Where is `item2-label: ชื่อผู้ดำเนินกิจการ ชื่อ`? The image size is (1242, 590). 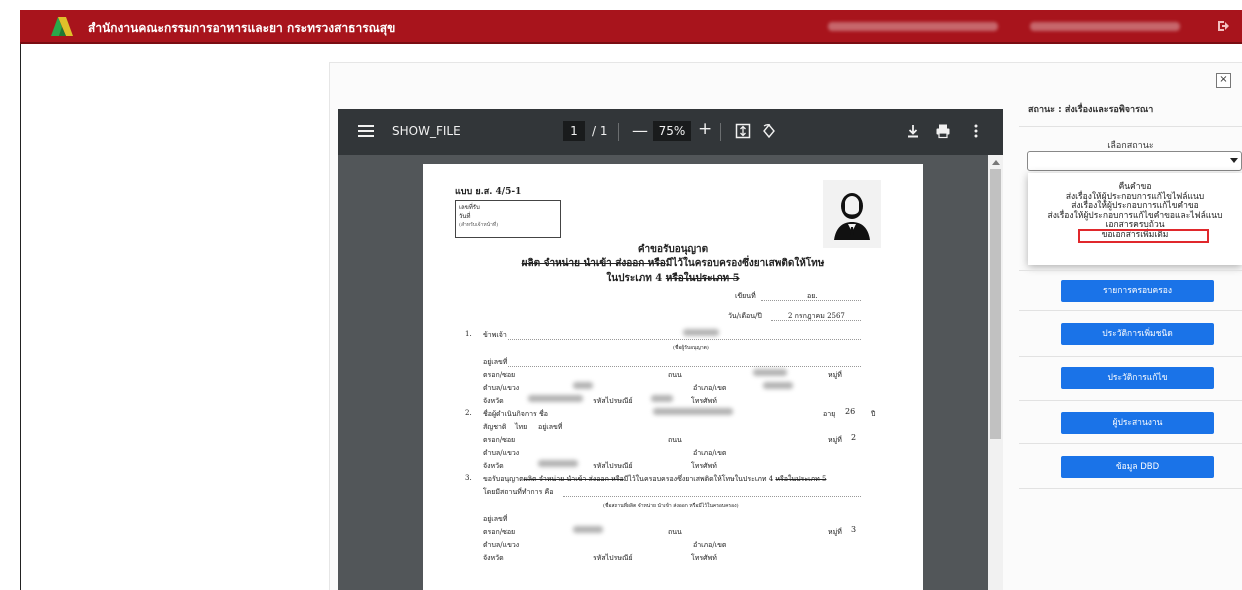 item2-label: ชื่อผู้ดำเนินกิจการ ชื่อ is located at coordinates (515, 414).